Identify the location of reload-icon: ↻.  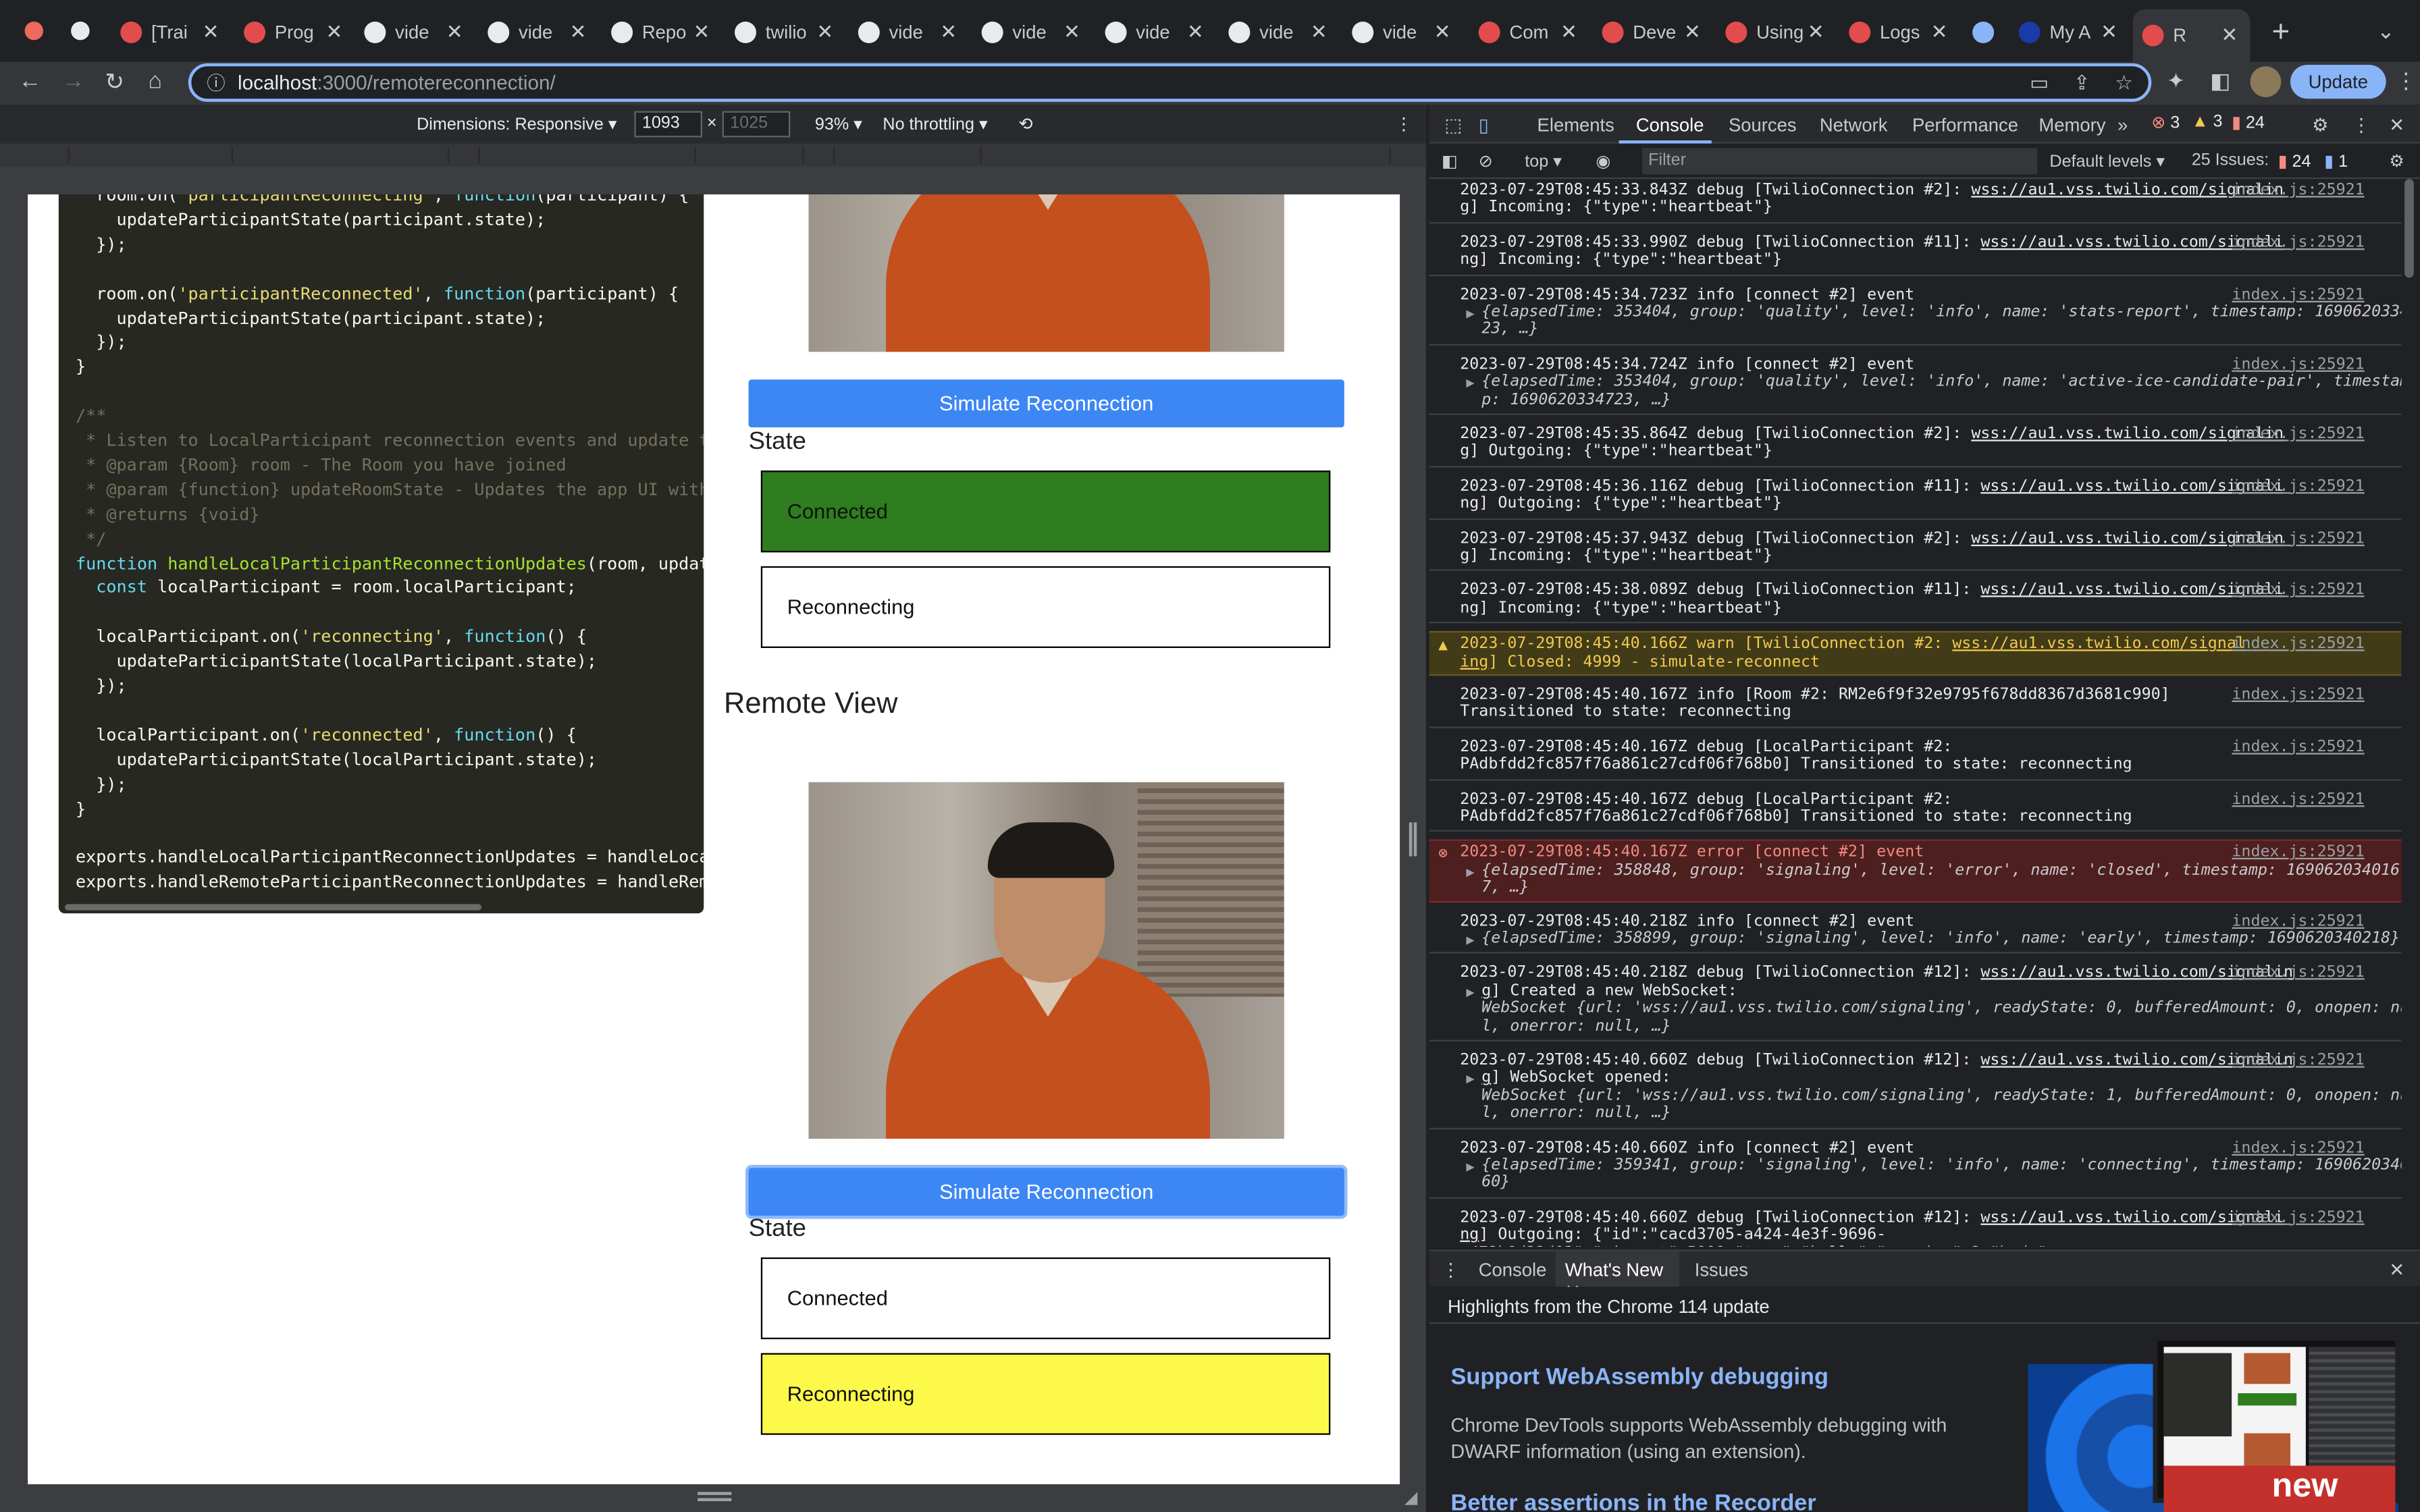
(114, 82).